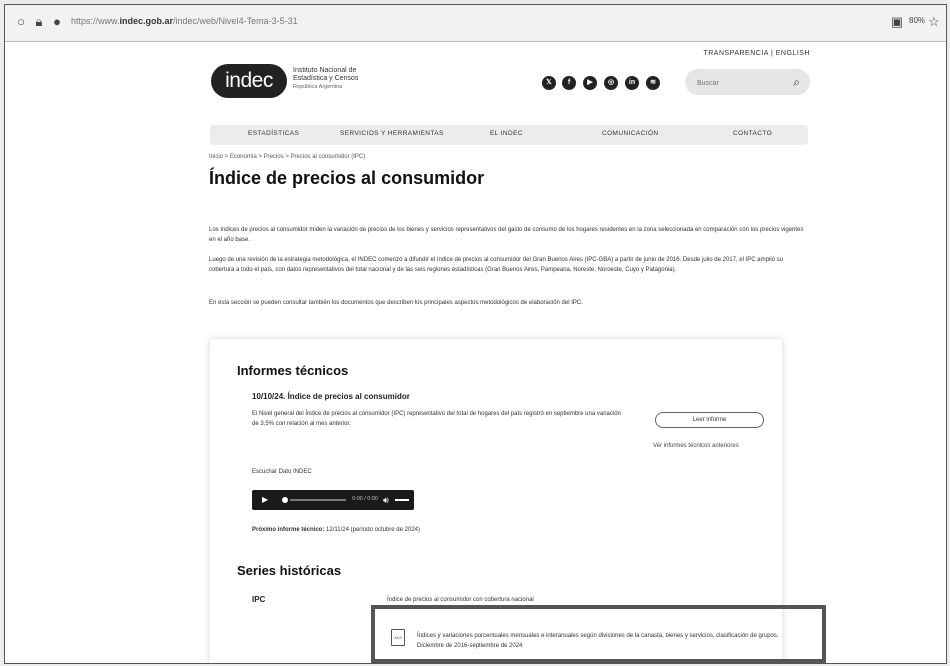 The height and width of the screenshot is (666, 950). What do you see at coordinates (373, 530) in the screenshot?
I see `next-report-date: 12/11/24 (período octubre de 2024)` at bounding box center [373, 530].